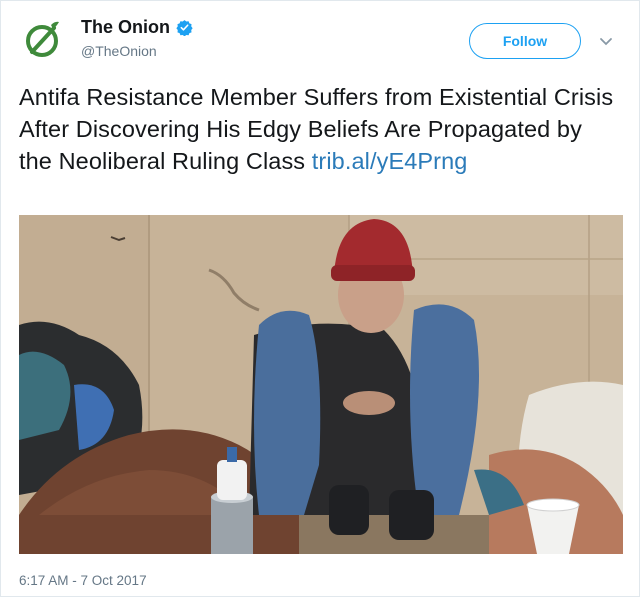 The height and width of the screenshot is (597, 640). What do you see at coordinates (125, 27) in the screenshot?
I see `author-name: The Onion` at bounding box center [125, 27].